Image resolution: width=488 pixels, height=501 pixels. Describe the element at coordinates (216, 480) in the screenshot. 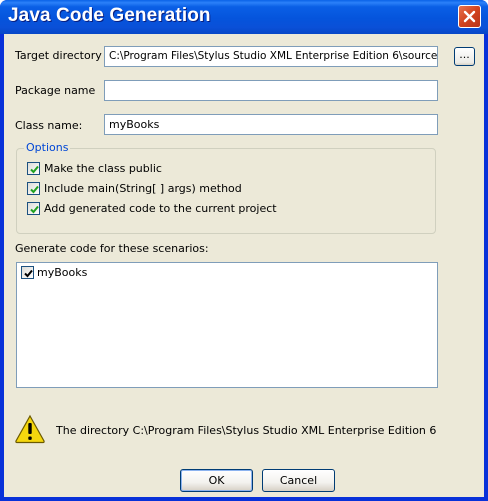

I see `ok-button: OK` at that location.